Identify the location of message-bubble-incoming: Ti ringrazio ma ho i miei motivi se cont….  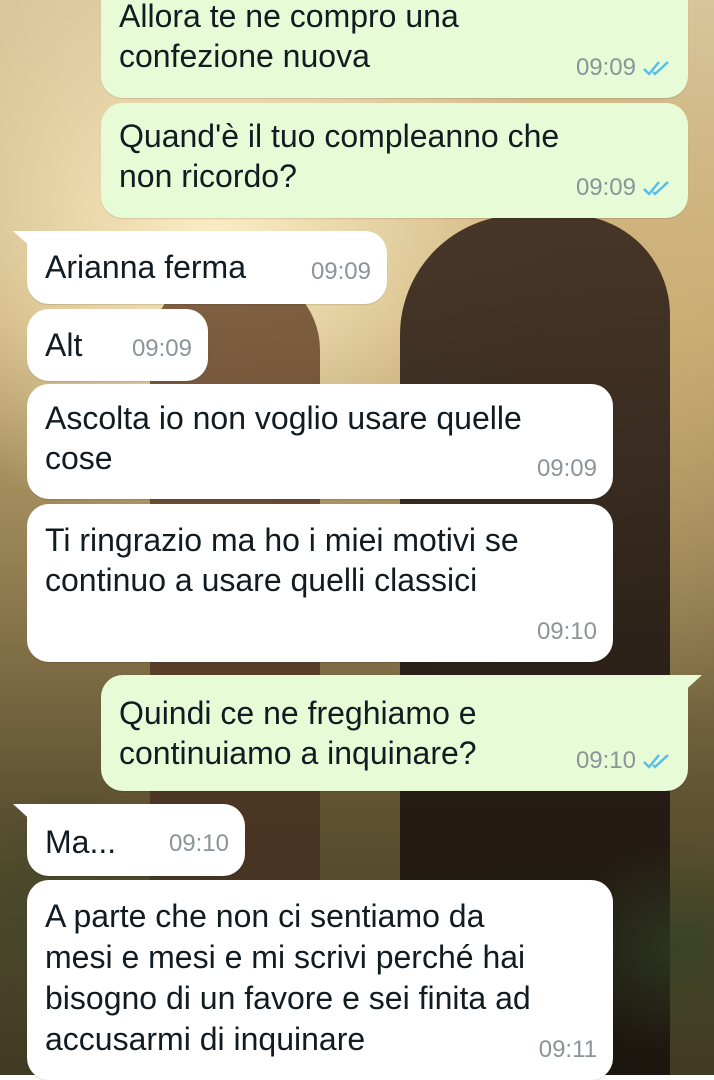
(320, 583).